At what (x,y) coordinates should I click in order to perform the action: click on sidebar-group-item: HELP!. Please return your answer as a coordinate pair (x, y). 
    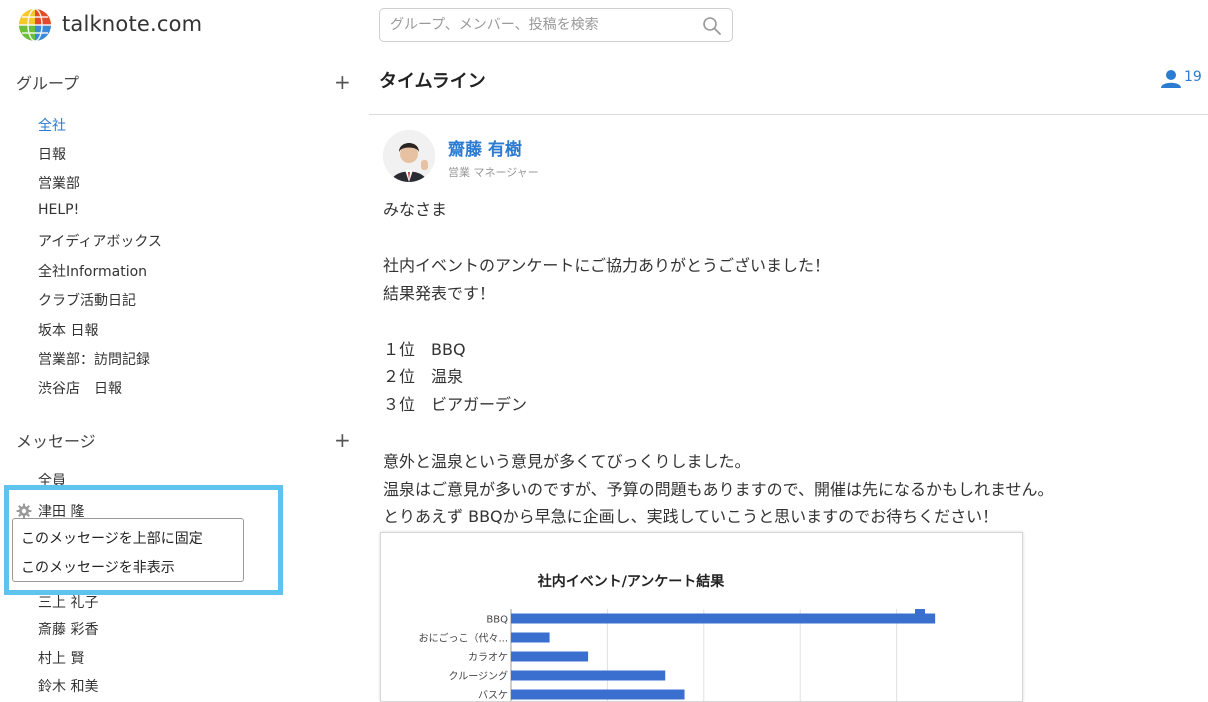
    Looking at the image, I should click on (58, 210).